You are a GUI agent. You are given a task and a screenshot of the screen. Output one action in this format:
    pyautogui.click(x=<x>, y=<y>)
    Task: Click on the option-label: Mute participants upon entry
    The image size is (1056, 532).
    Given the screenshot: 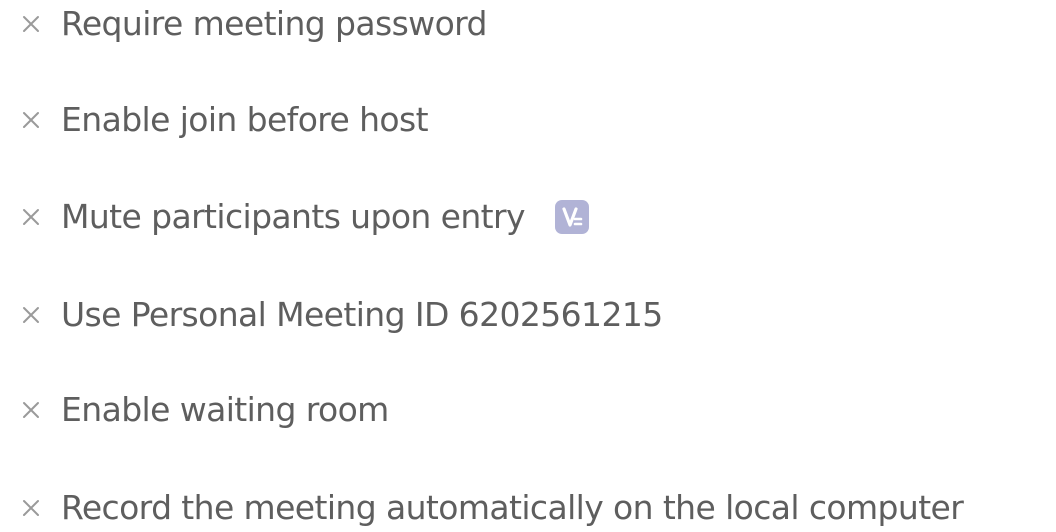 What is the action you would take?
    pyautogui.click(x=293, y=216)
    